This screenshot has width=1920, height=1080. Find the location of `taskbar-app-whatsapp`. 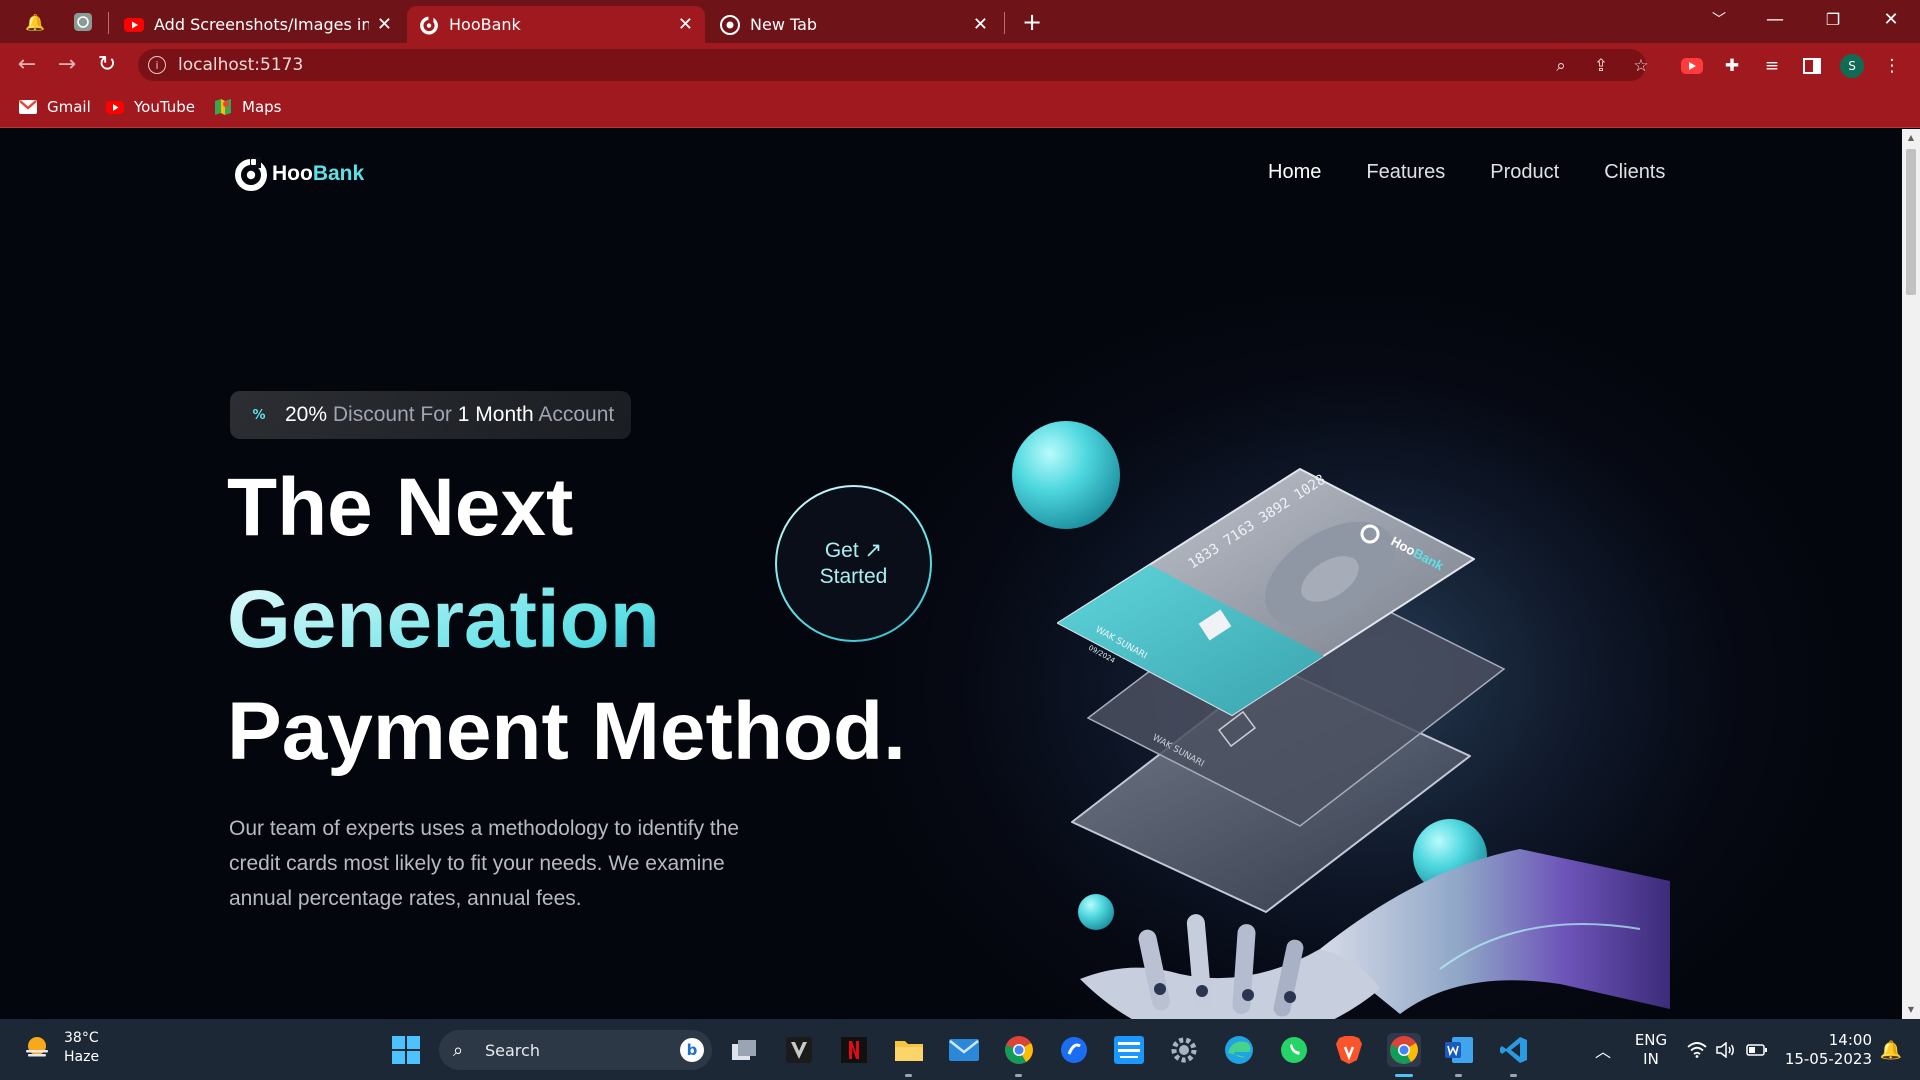

taskbar-app-whatsapp is located at coordinates (1294, 1050).